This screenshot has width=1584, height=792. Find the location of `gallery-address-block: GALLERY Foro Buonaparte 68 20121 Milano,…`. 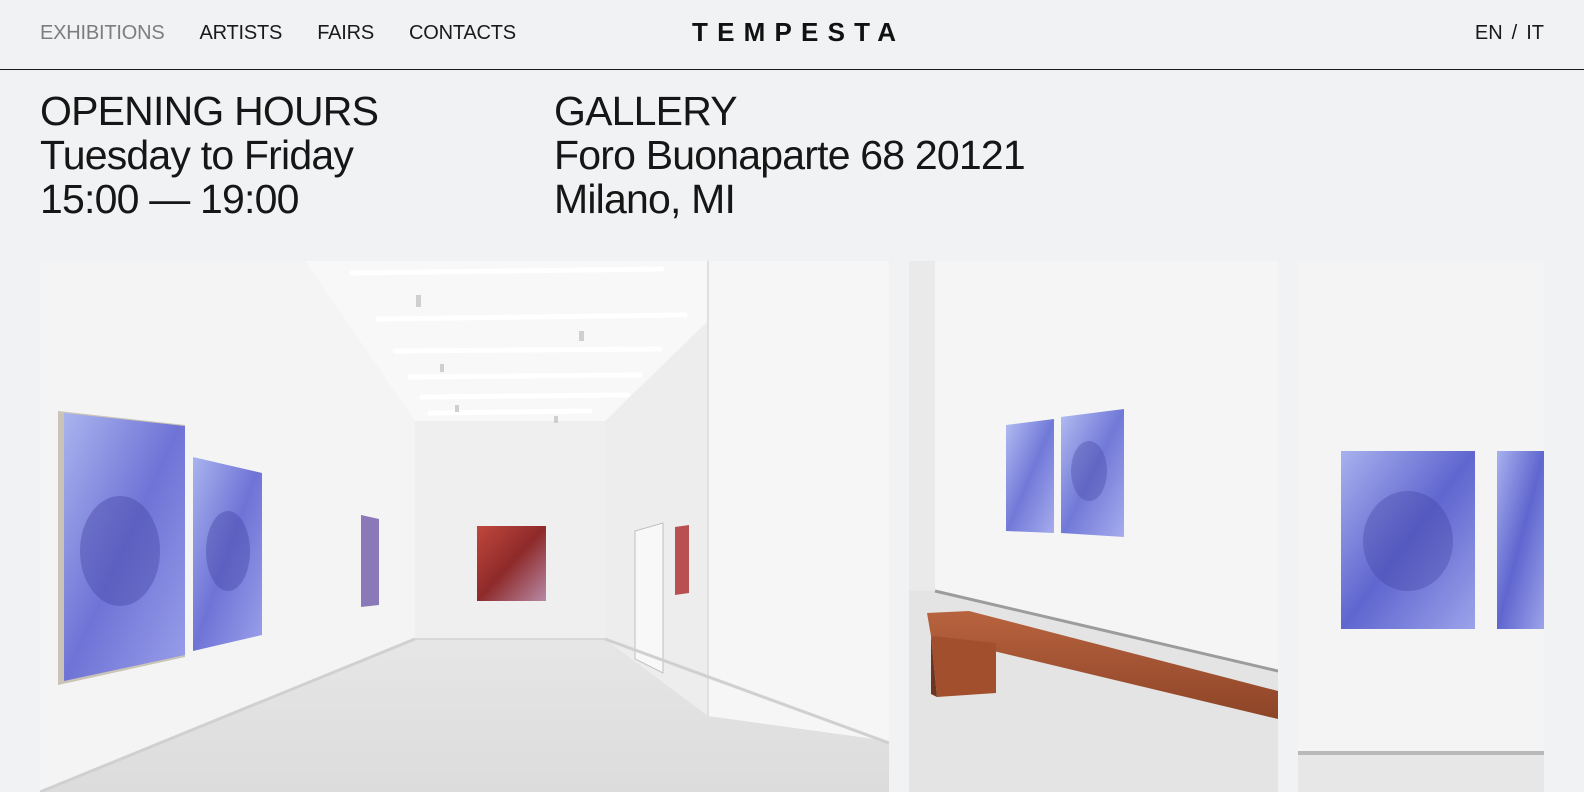

gallery-address-block: GALLERY Foro Buonaparte 68 20121 Milano,… is located at coordinates (790, 155).